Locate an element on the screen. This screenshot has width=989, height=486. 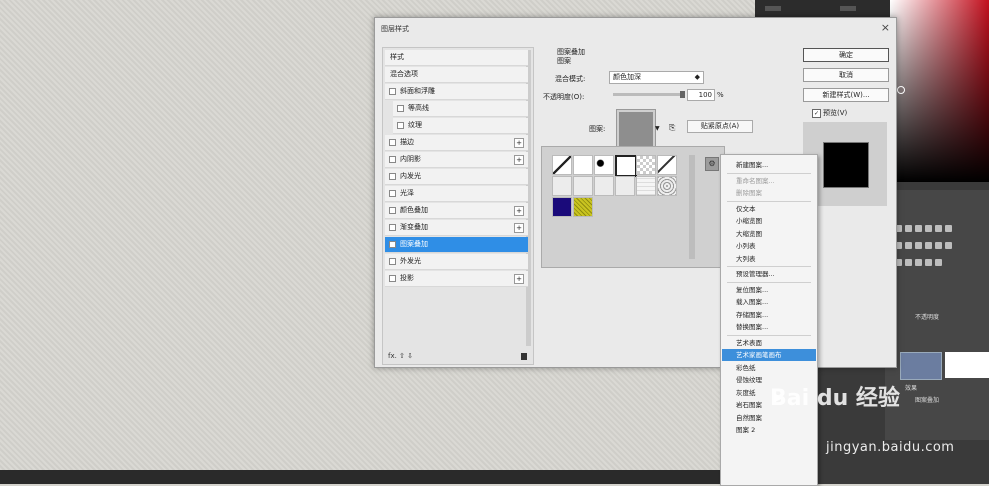
shadow-icon is located at coordinates (938, 262).